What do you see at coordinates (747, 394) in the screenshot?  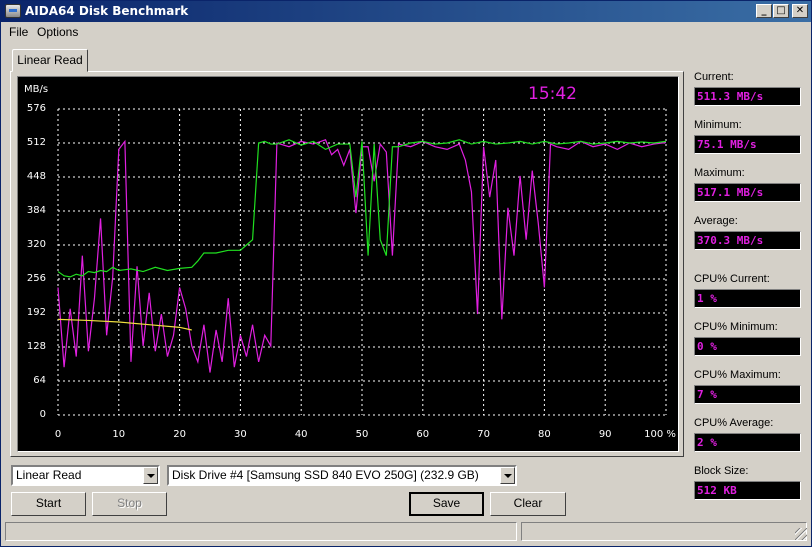 I see `stat-value: 7 %` at bounding box center [747, 394].